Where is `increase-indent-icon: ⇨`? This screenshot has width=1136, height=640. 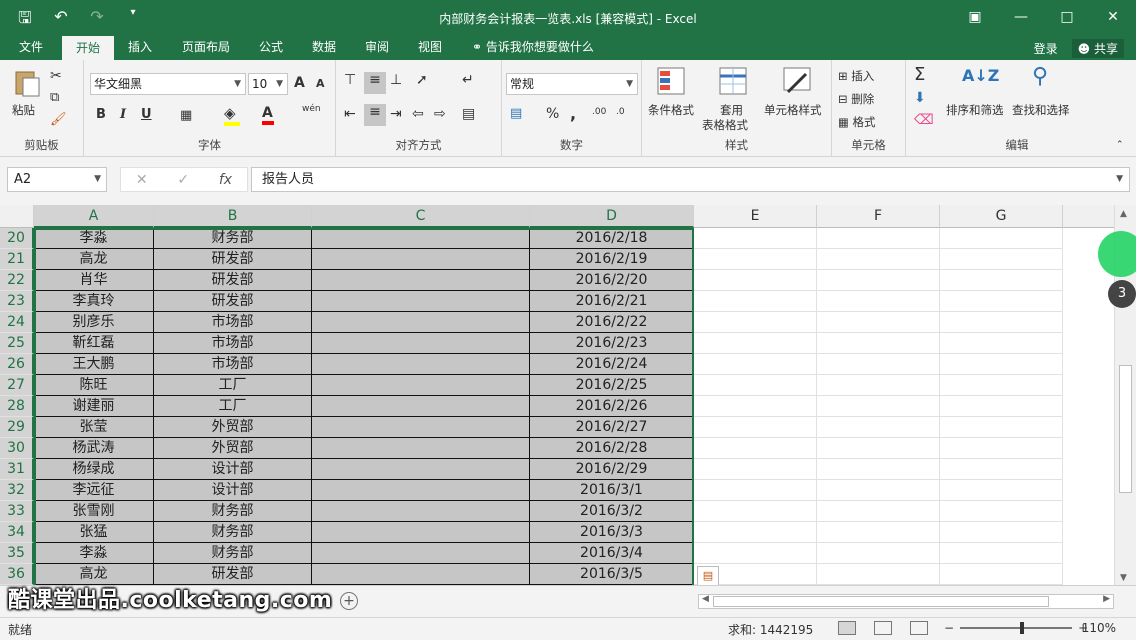 increase-indent-icon: ⇨ is located at coordinates (440, 114).